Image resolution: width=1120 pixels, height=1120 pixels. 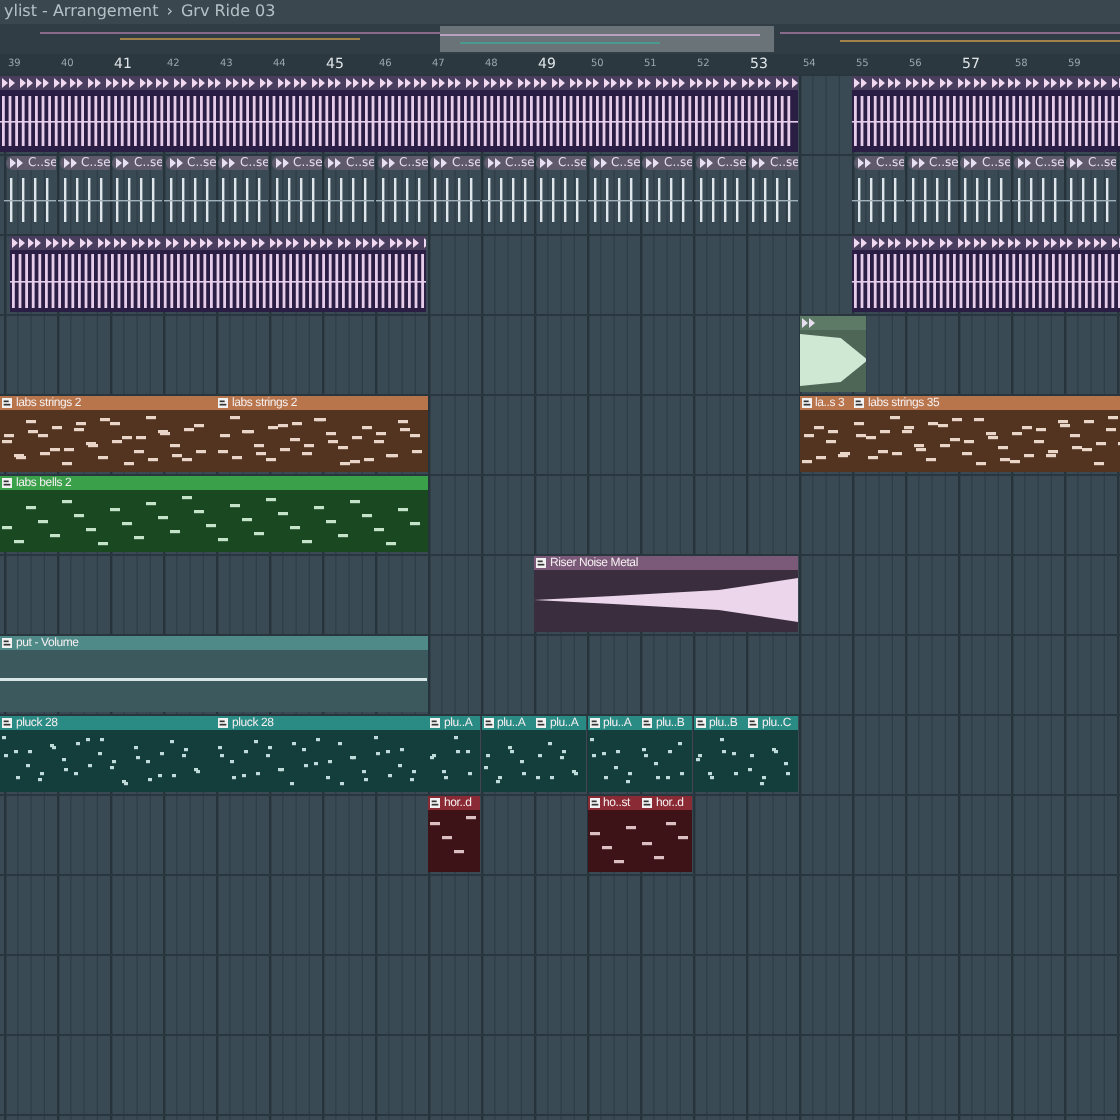 I want to click on waveform-drawing, so click(x=833, y=361).